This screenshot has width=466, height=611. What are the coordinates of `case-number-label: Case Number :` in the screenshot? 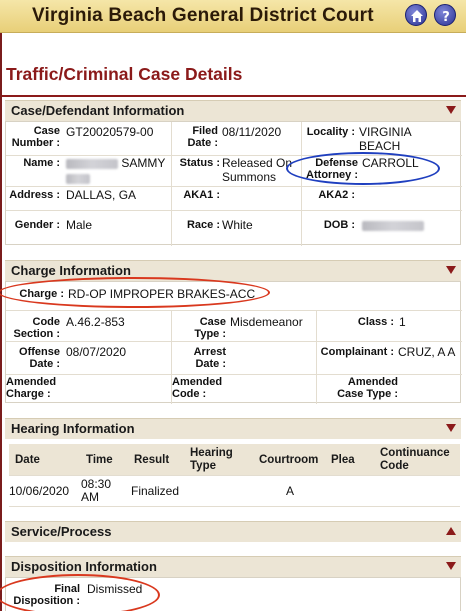 It's located at (35, 137).